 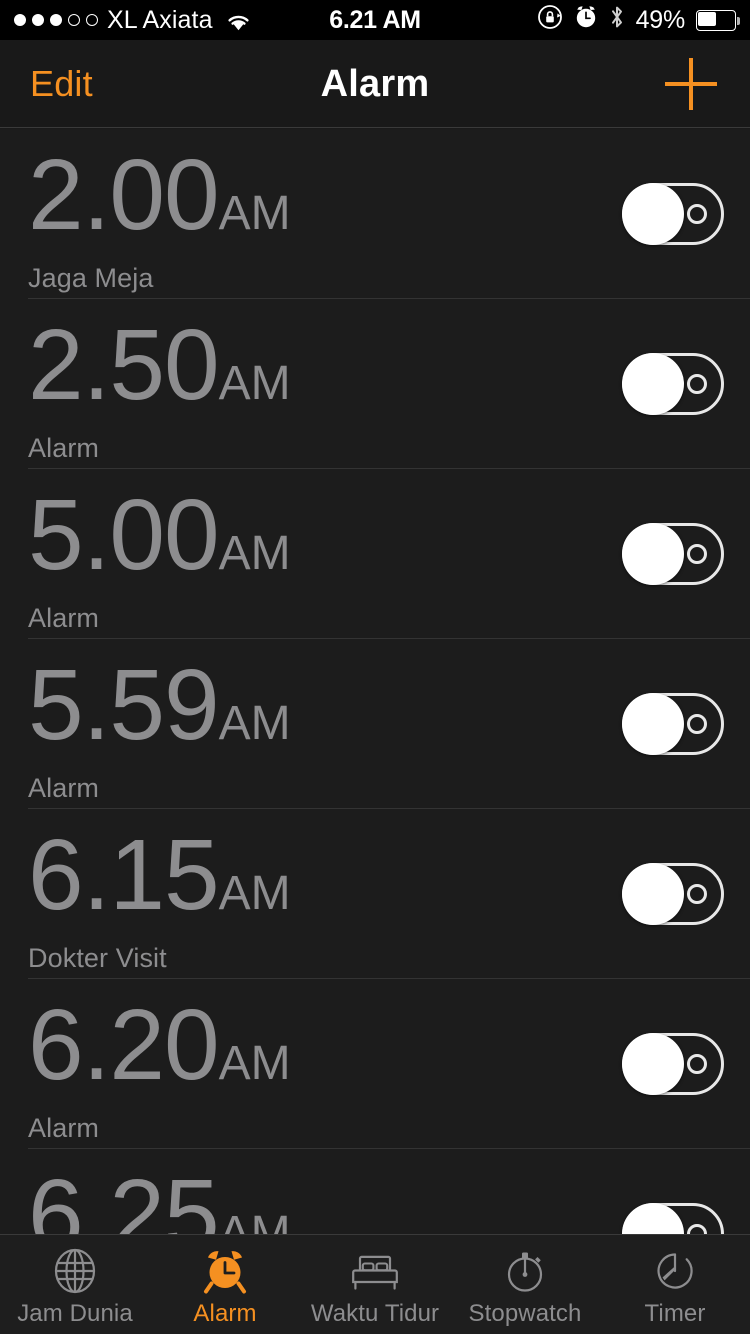 What do you see at coordinates (375, 1064) in the screenshot?
I see `alarm-row: 6.20AM Alarm` at bounding box center [375, 1064].